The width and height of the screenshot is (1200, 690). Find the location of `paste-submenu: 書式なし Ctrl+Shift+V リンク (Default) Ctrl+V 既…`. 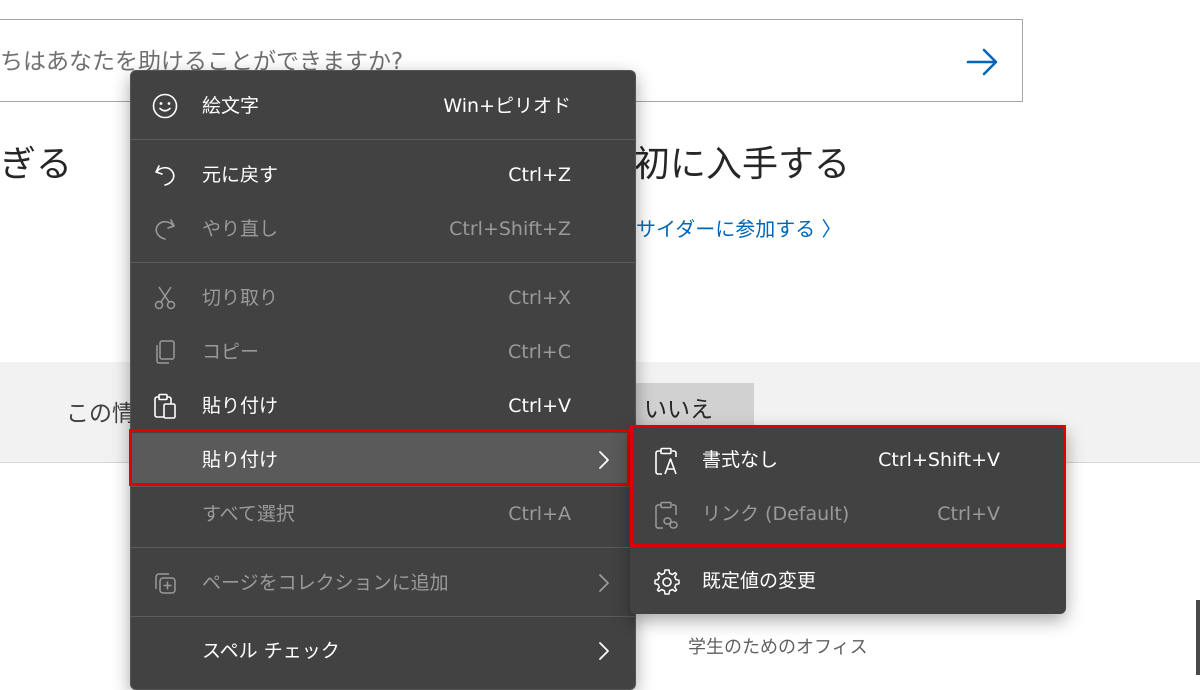

paste-submenu: 書式なし Ctrl+Shift+V リンク (Default) Ctrl+V 既… is located at coordinates (848, 520).